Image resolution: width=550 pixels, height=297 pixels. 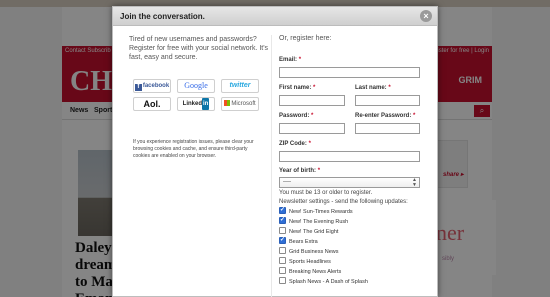 I want to click on newsletter-label: New! Sun-Times Rewards, so click(x=321, y=212).